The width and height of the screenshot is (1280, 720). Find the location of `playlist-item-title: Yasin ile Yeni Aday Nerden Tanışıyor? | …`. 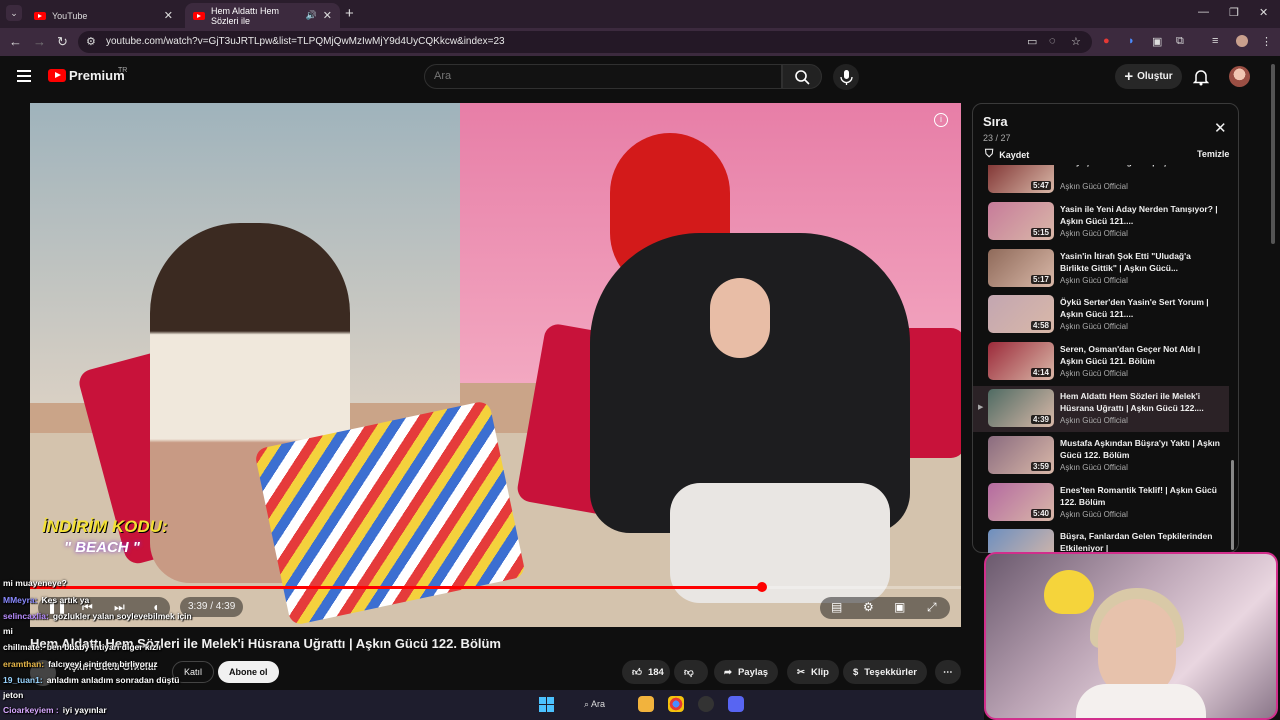

playlist-item-title: Yasin ile Yeni Aday Nerden Tanışıyor? | … is located at coordinates (1139, 214).